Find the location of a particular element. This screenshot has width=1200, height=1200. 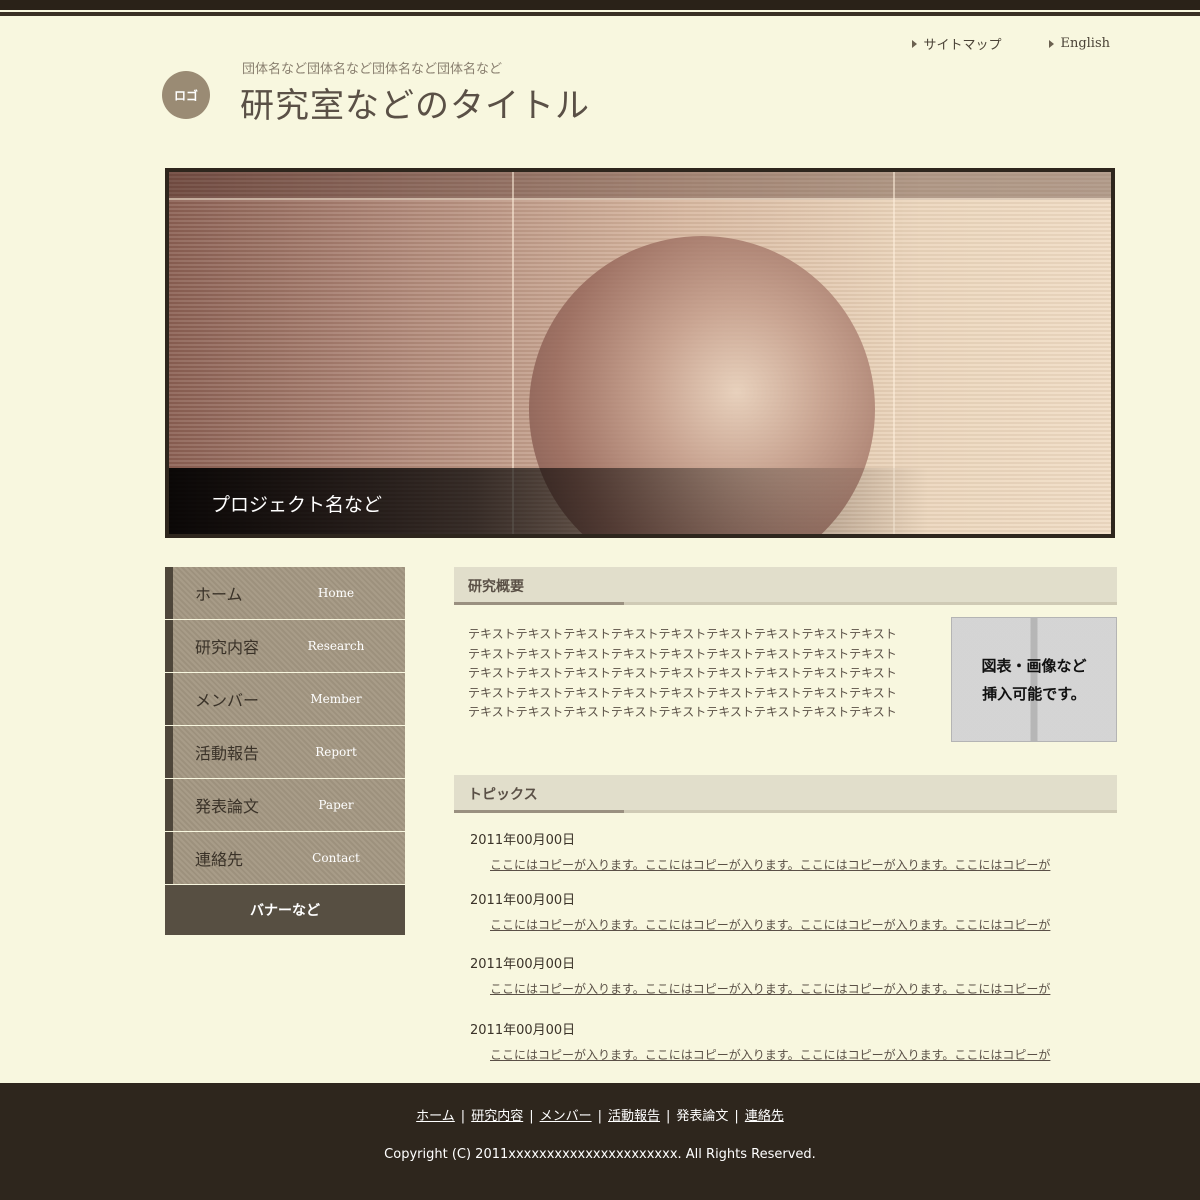

sitemap-link: サイトマップ is located at coordinates (956, 43).